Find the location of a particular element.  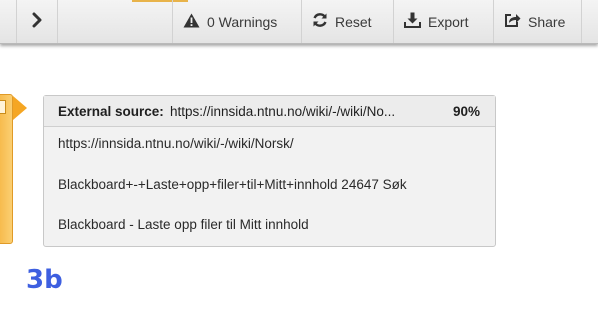

warnings-button: 0 Warnings is located at coordinates (233, 21).